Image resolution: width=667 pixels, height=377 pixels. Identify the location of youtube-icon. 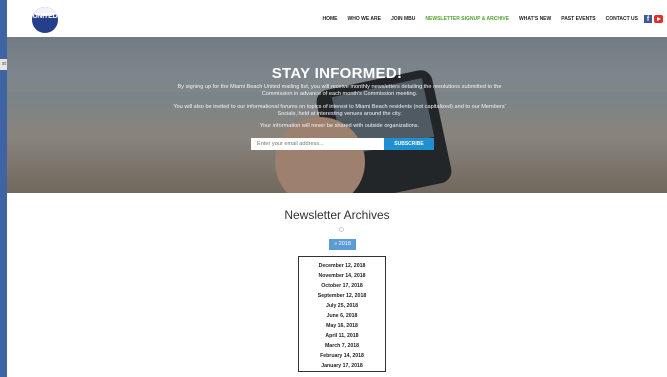
(658, 19).